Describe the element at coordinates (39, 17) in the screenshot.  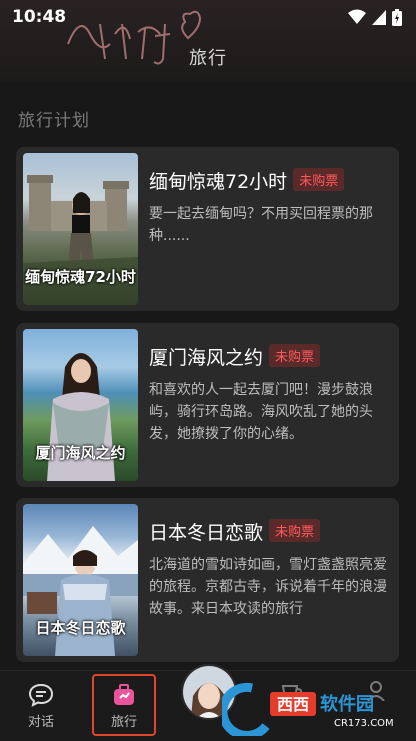
I see `status-time: 10:48` at that location.